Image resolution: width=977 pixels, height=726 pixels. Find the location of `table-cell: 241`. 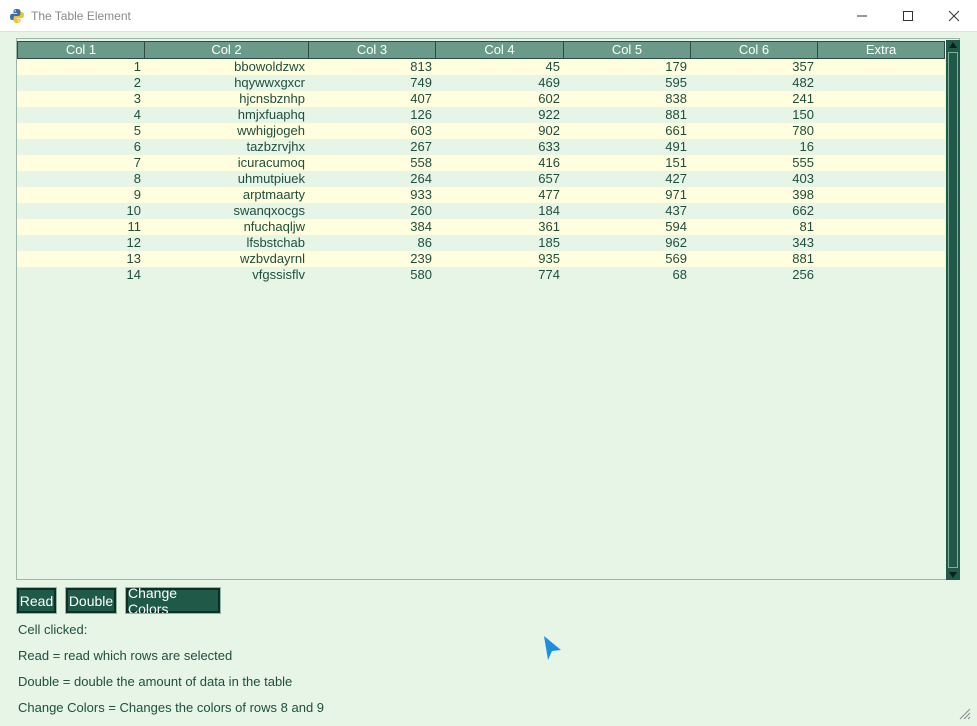

table-cell: 241 is located at coordinates (754, 99).